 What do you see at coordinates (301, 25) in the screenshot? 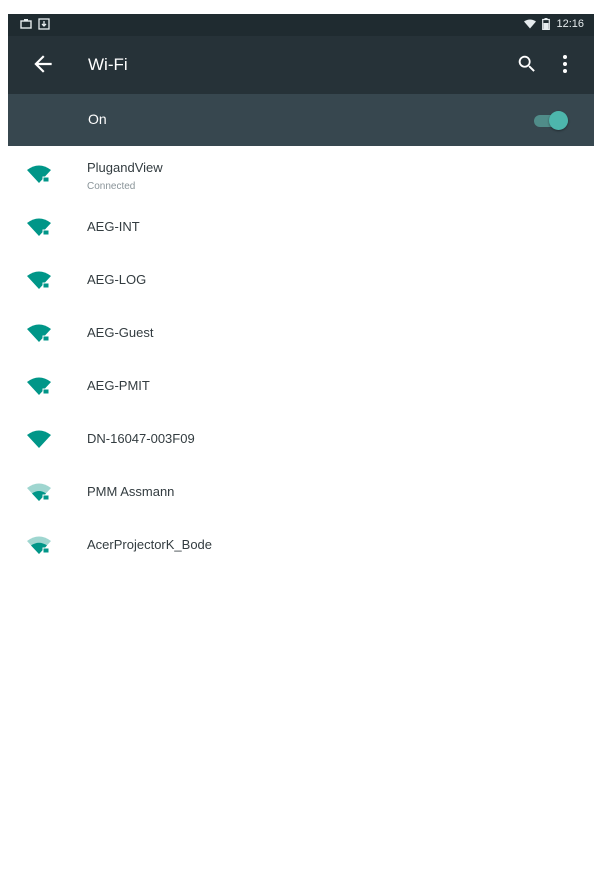
I see `status-bar: 12:16` at bounding box center [301, 25].